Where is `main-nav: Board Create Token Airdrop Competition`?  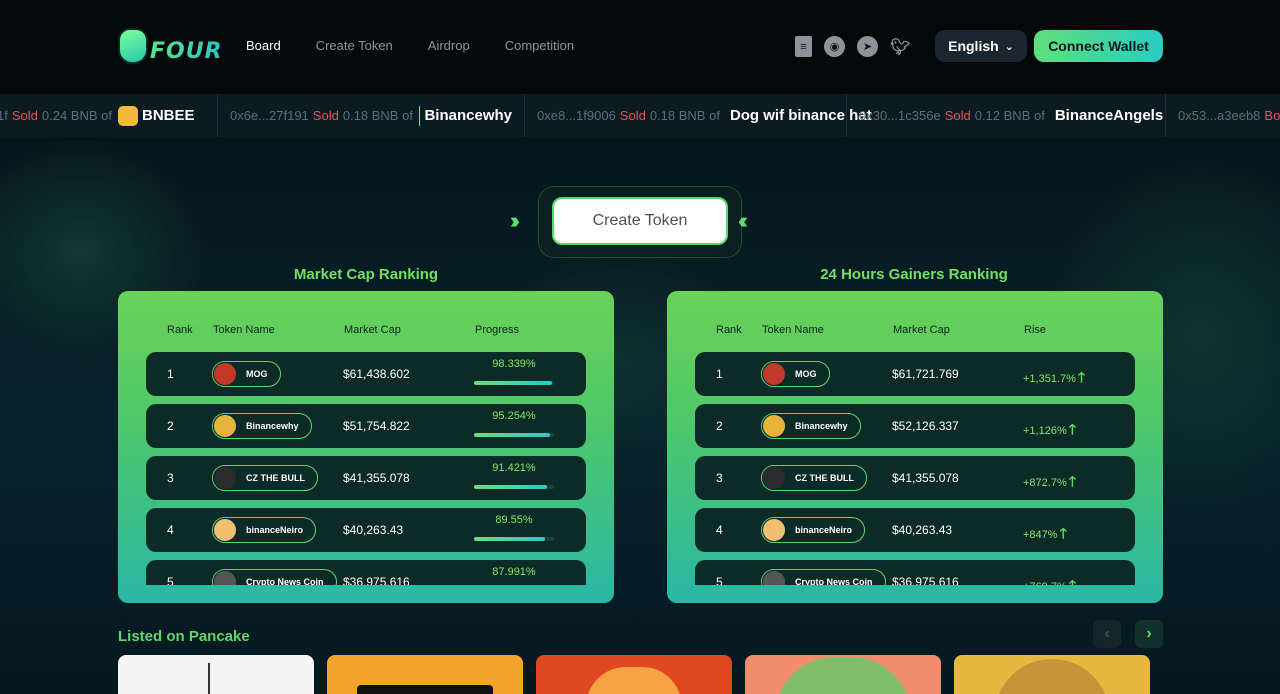 main-nav: Board Create Token Airdrop Competition is located at coordinates (427, 45).